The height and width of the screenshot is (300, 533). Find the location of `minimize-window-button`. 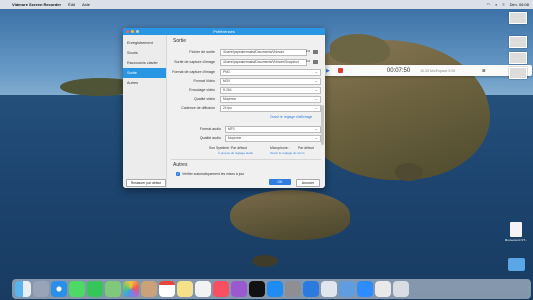

minimize-window-button is located at coordinates (132, 31).